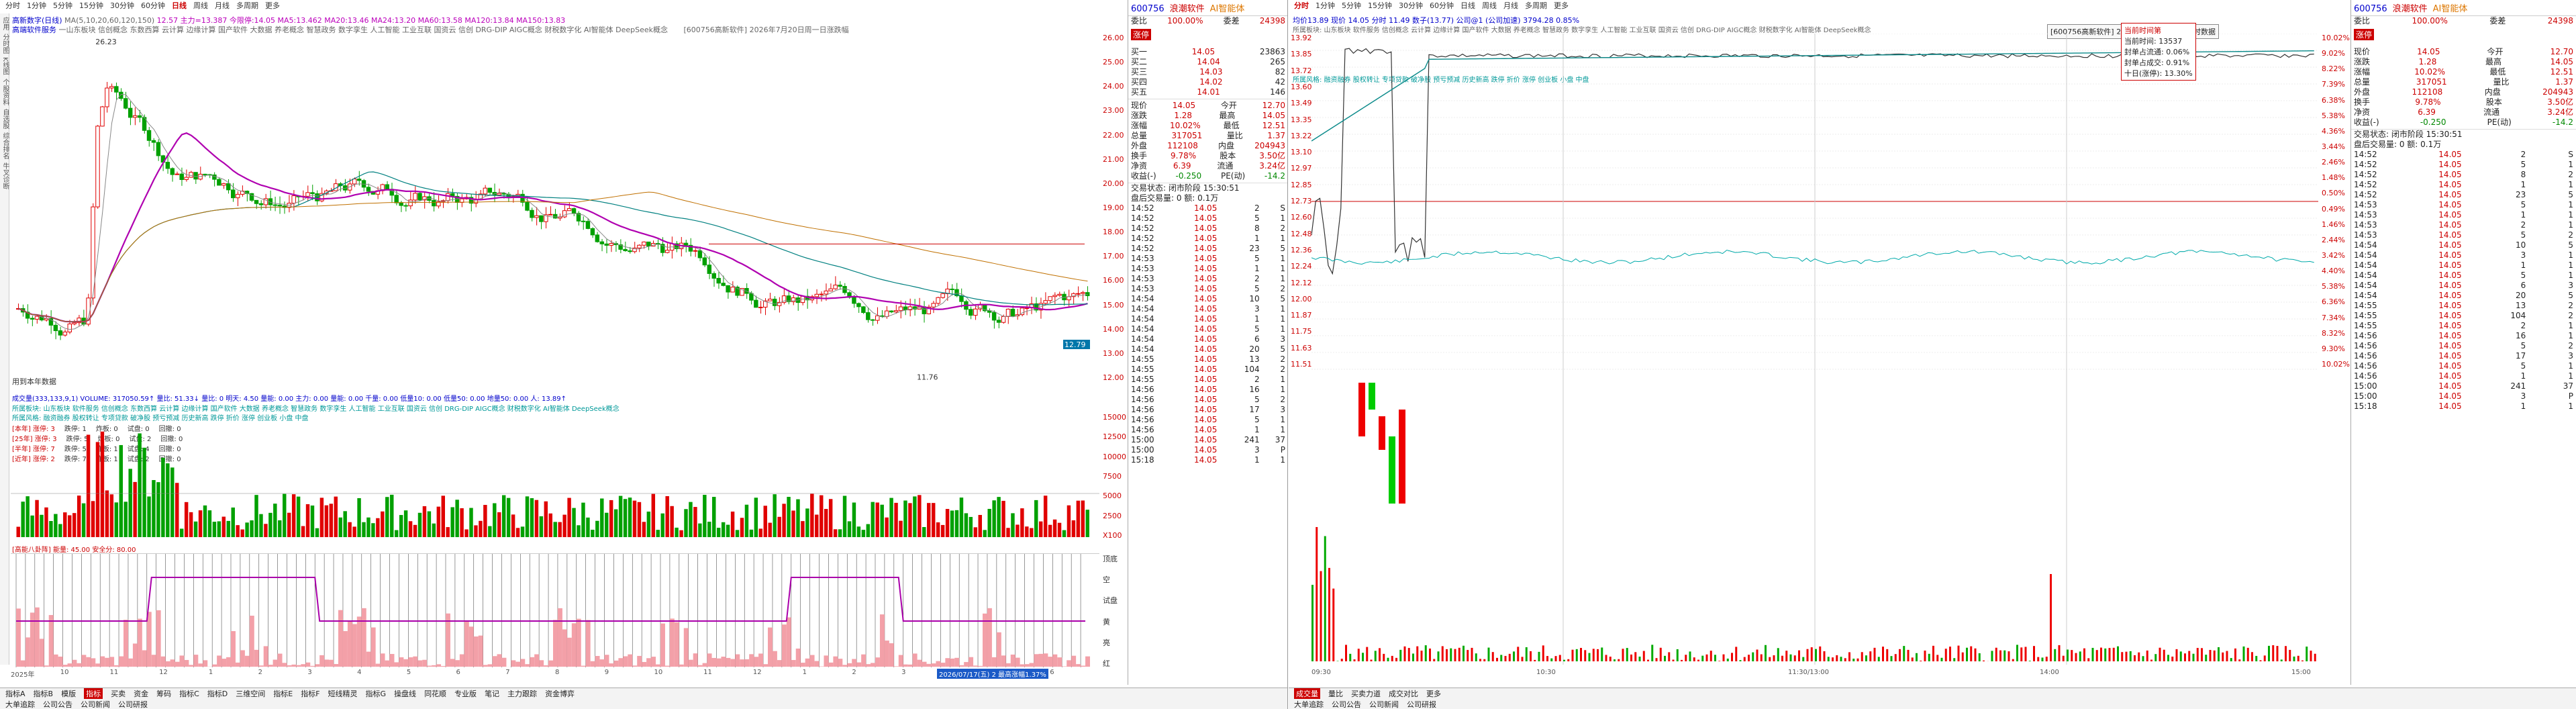 The height and width of the screenshot is (709, 2576). What do you see at coordinates (5, 44) in the screenshot?
I see `sidebar-item: 分时图` at bounding box center [5, 44].